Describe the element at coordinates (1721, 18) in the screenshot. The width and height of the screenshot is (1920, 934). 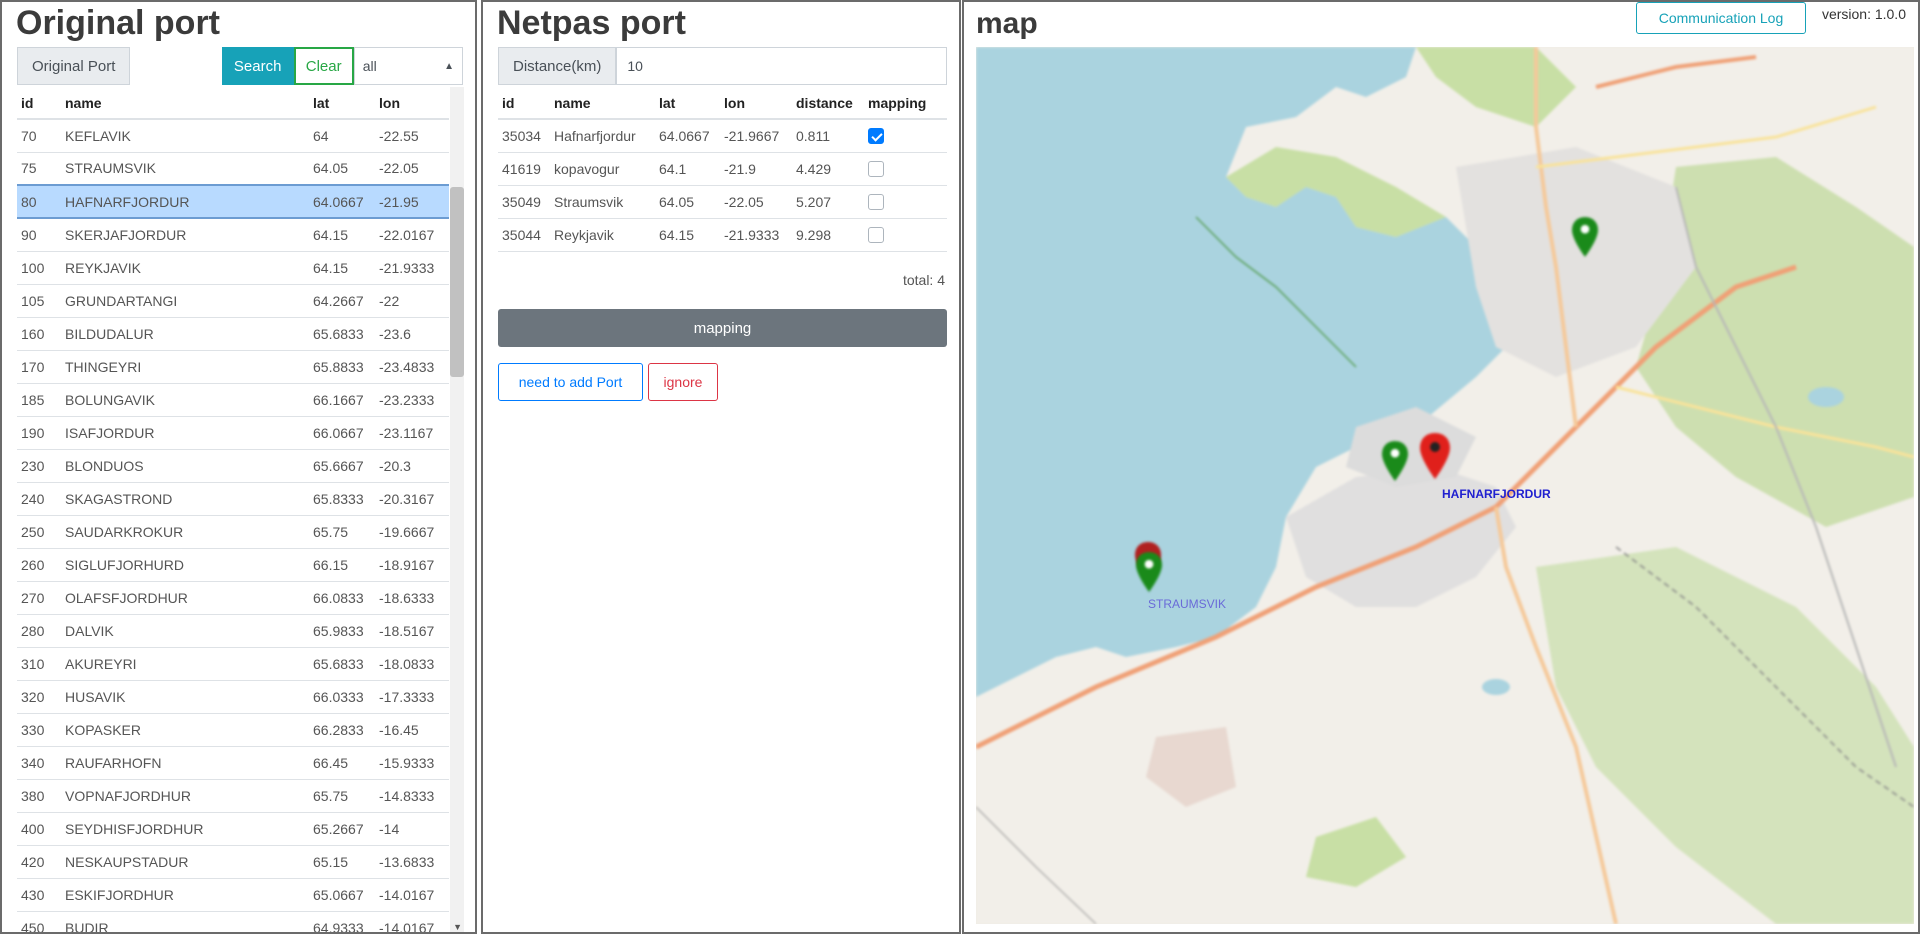
I see `communication-log-button: Communication Log` at that location.